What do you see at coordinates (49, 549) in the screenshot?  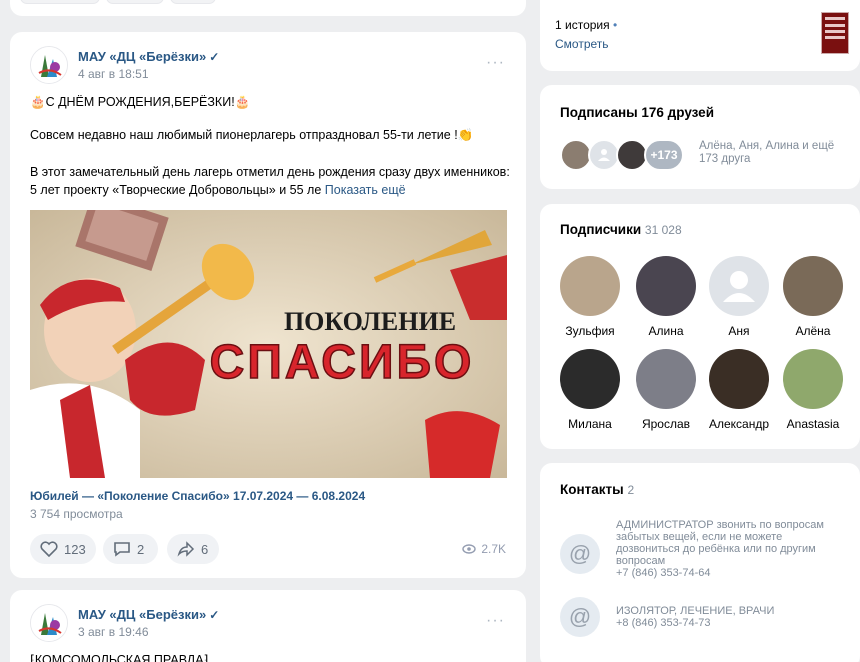 I see `heart-icon` at bounding box center [49, 549].